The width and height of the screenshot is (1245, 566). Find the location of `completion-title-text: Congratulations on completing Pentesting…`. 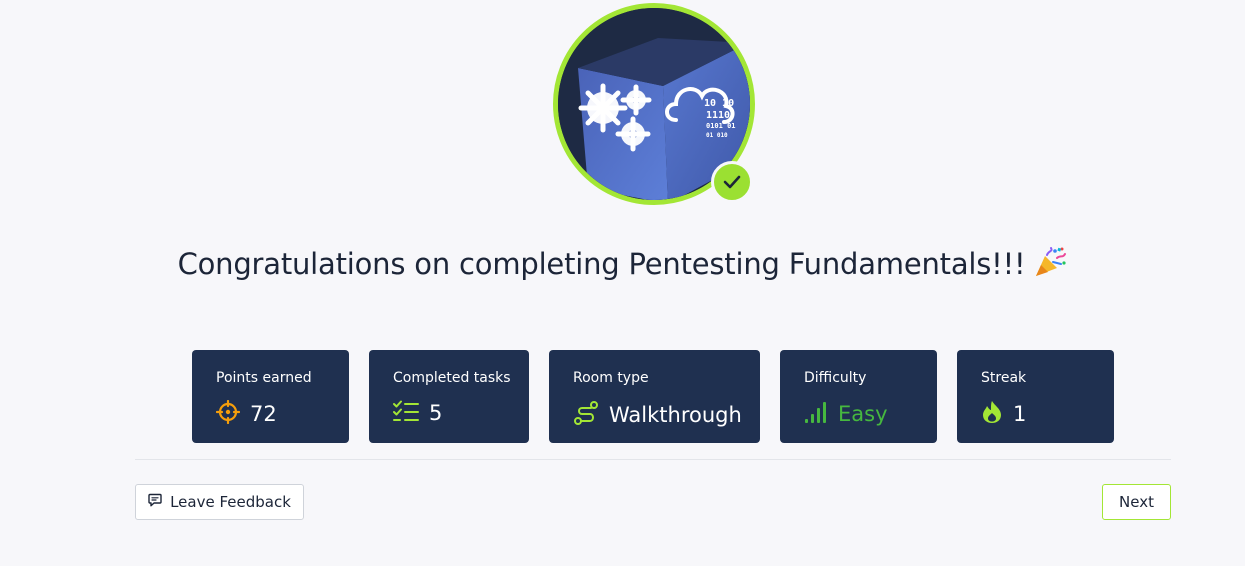

completion-title-text: Congratulations on completing Pentesting… is located at coordinates (601, 264).